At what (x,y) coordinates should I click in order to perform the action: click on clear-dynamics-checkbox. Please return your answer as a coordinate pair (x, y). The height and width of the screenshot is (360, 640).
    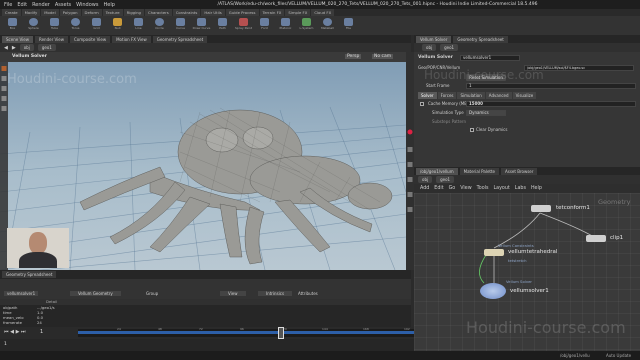
    Looking at the image, I should click on (472, 130).